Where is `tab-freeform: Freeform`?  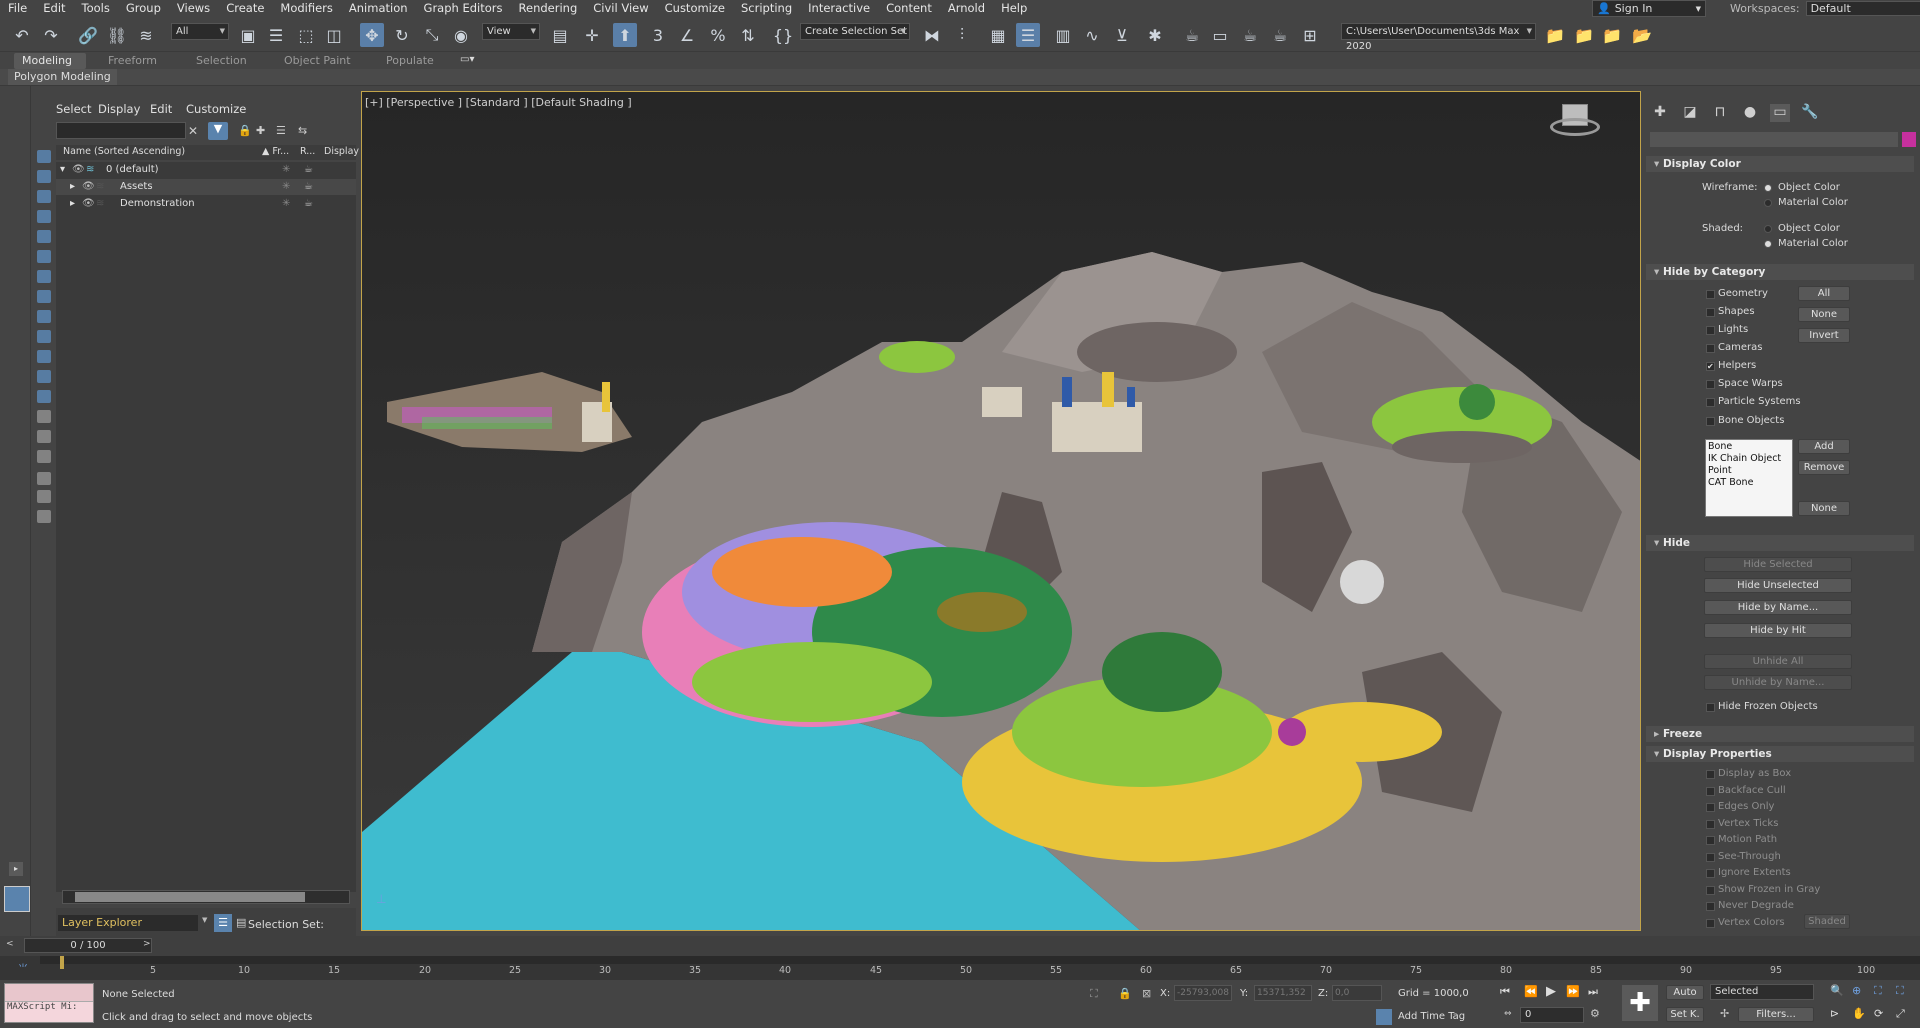 tab-freeform: Freeform is located at coordinates (132, 61).